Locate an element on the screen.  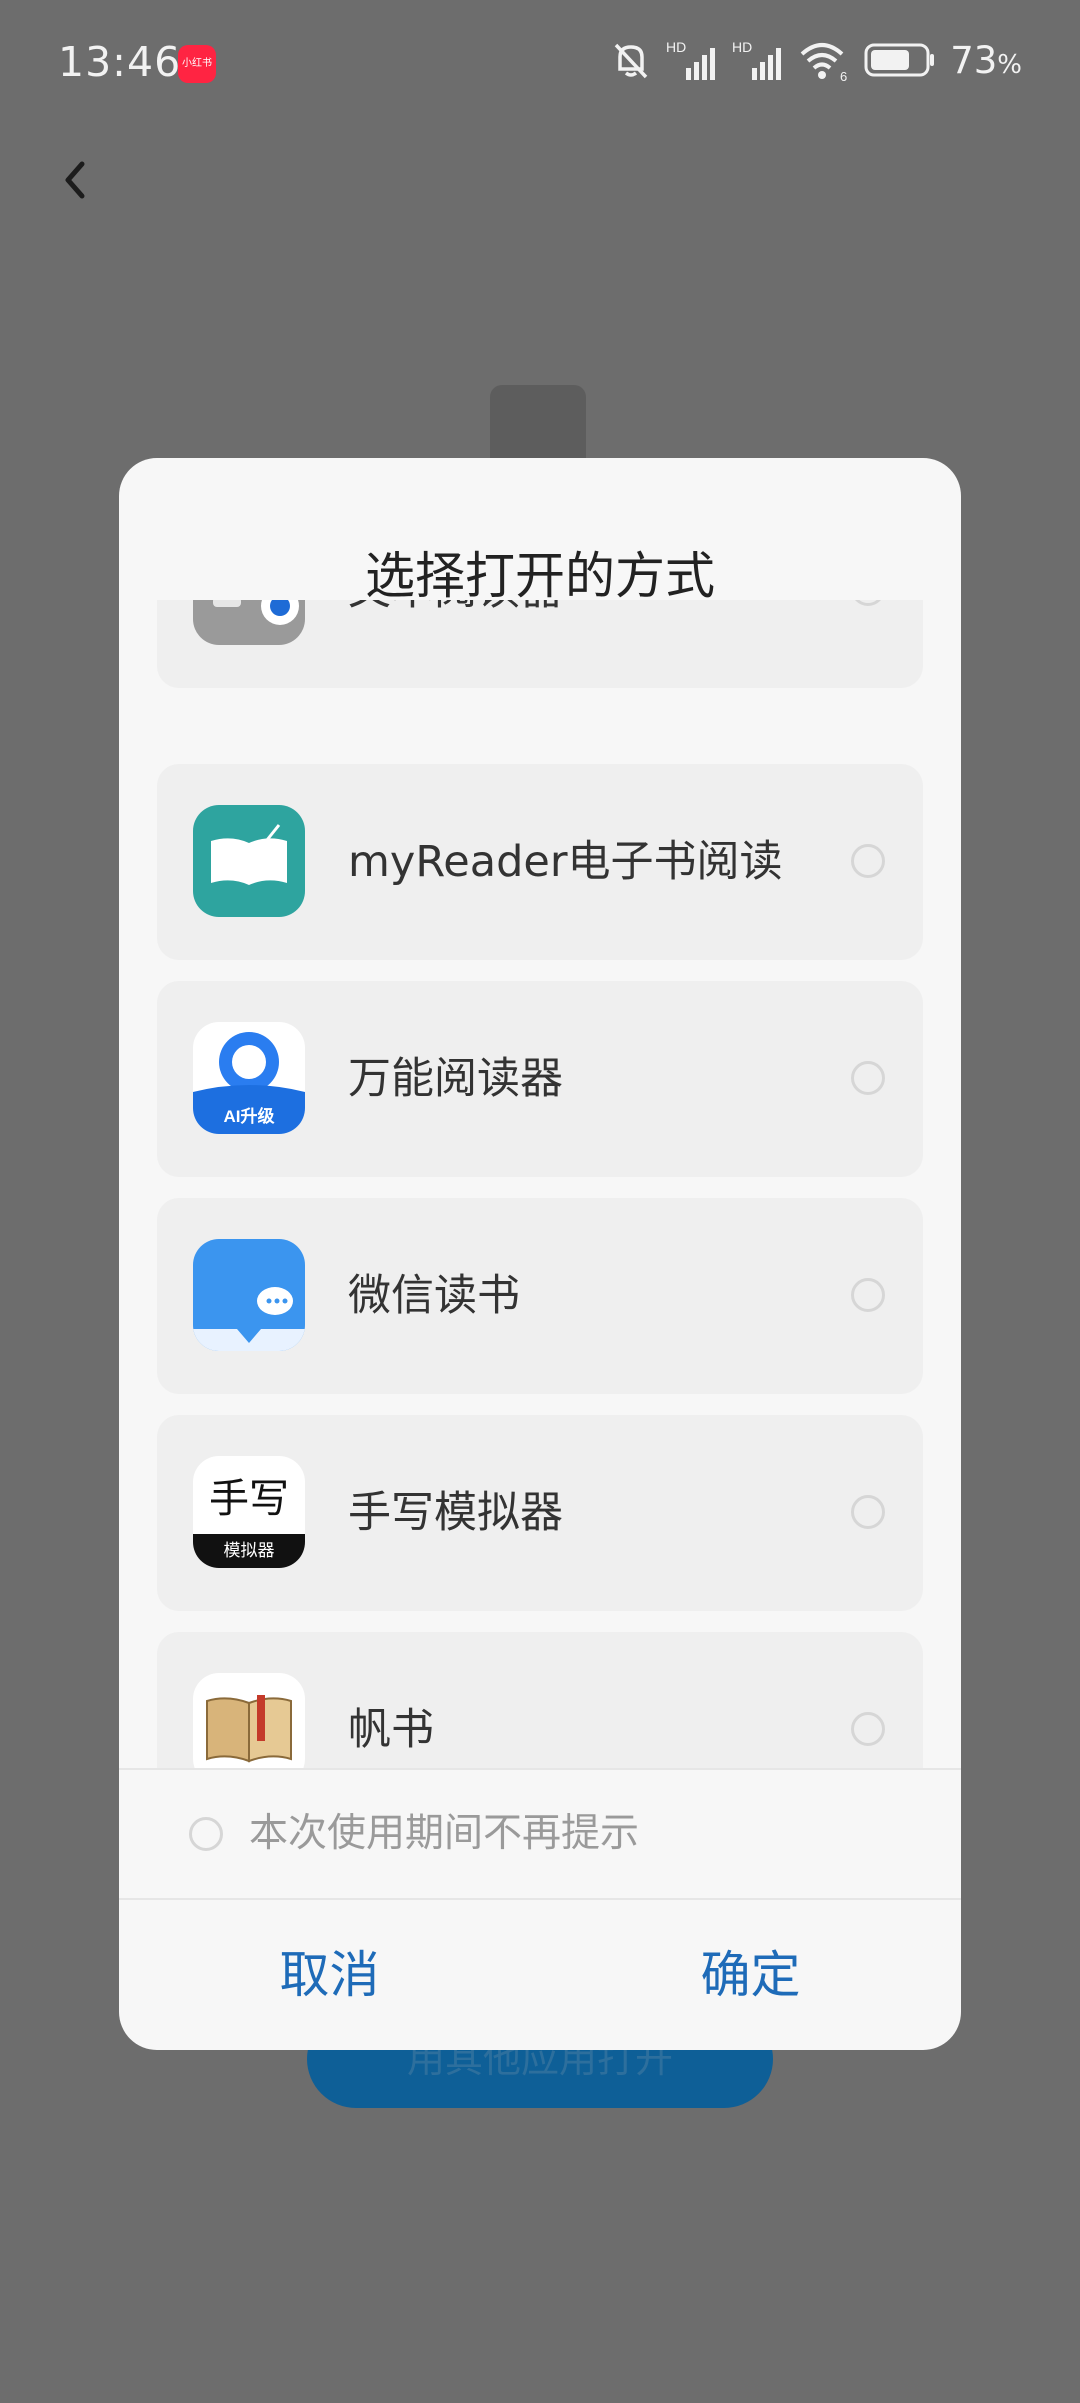
open-book-icon is located at coordinates (249, 861).